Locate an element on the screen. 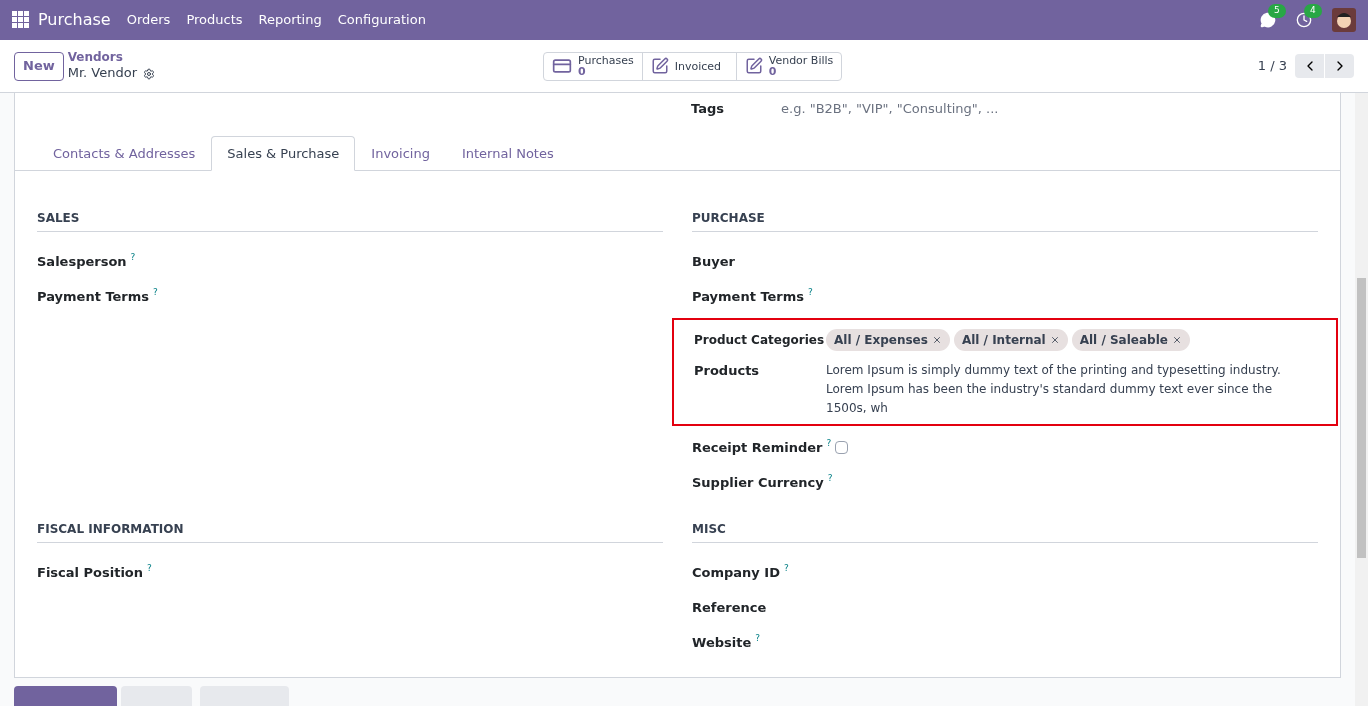 This screenshot has width=1368, height=706. menu-item: Configuration is located at coordinates (381, 20).